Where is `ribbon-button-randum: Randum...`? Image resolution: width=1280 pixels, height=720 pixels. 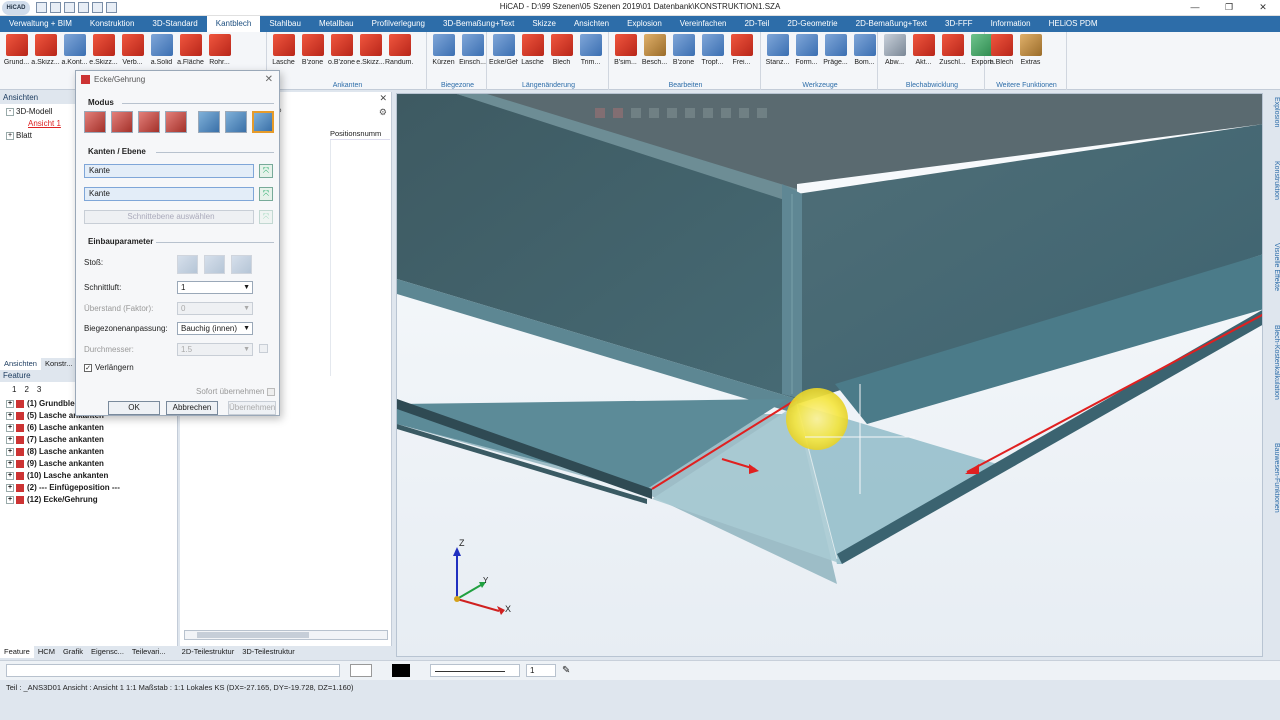 ribbon-button-randum: Randum... is located at coordinates (399, 50).